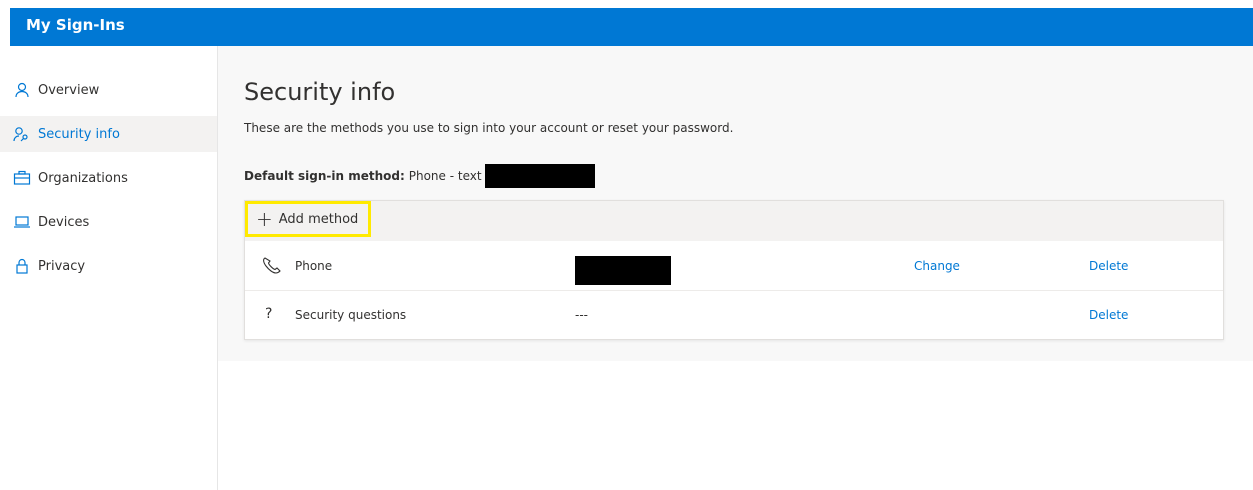 The image size is (1253, 490). Describe the element at coordinates (83, 178) in the screenshot. I see `sidebar-item-label: Organizations` at that location.